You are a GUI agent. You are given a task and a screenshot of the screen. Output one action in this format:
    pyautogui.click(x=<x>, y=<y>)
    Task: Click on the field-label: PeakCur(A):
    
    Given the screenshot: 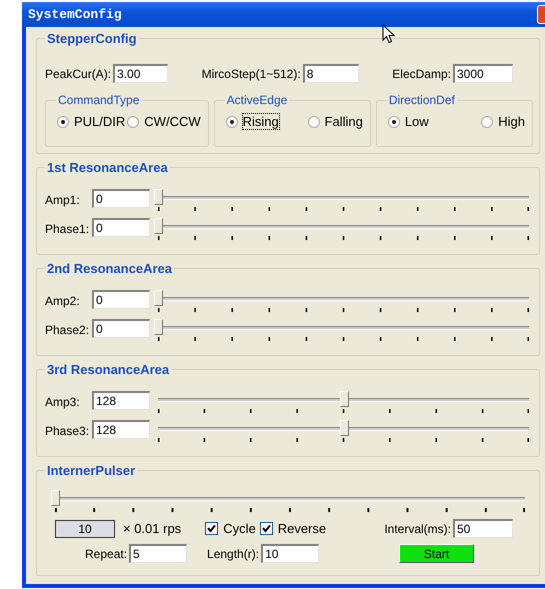 What is the action you would take?
    pyautogui.click(x=78, y=73)
    